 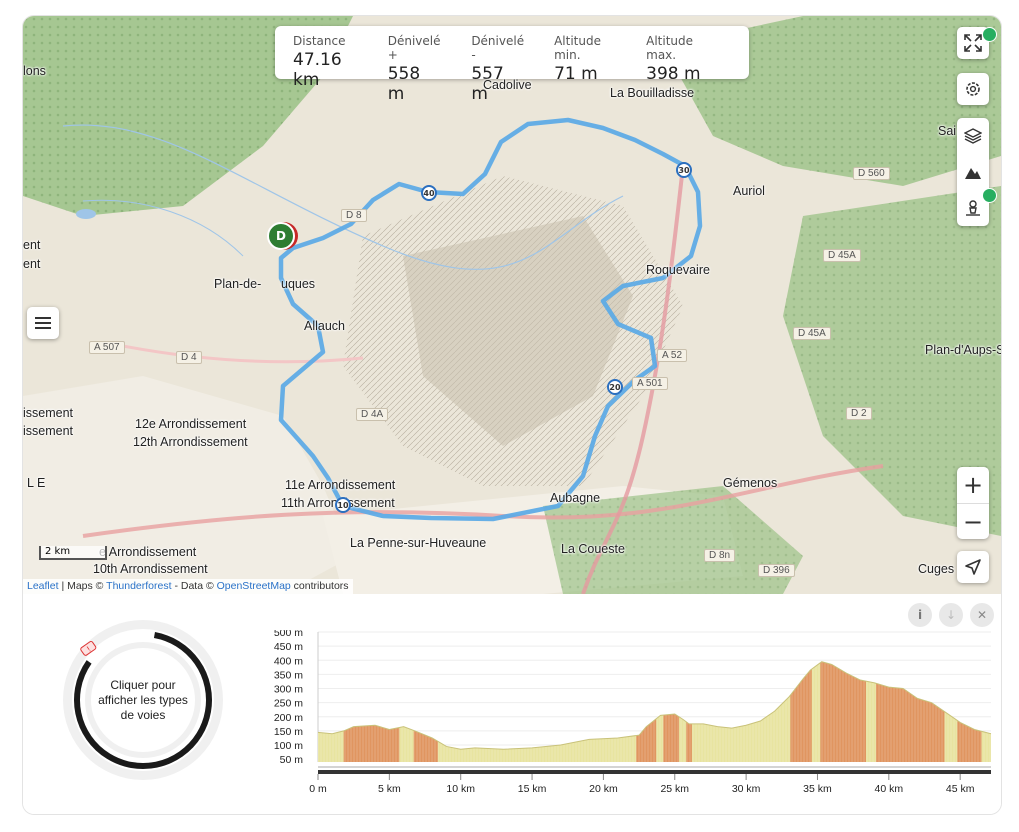 I want to click on locate-button, so click(x=973, y=567).